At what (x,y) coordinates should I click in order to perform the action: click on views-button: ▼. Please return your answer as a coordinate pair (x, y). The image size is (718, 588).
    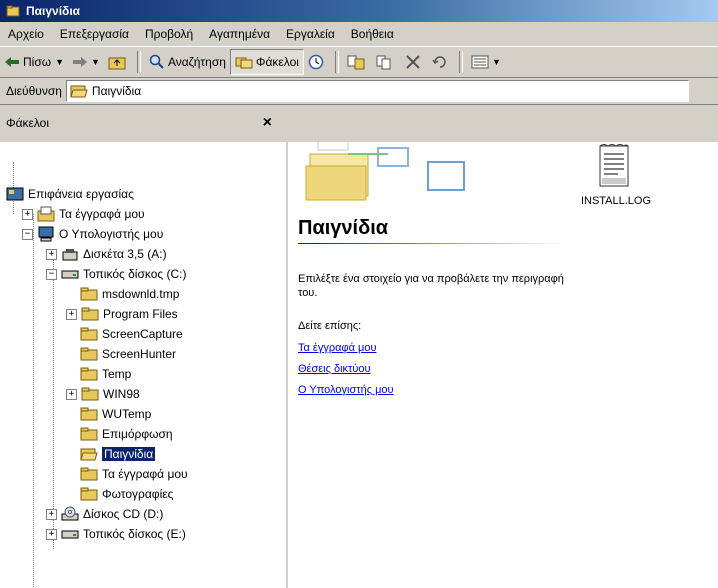
    Looking at the image, I should click on (486, 62).